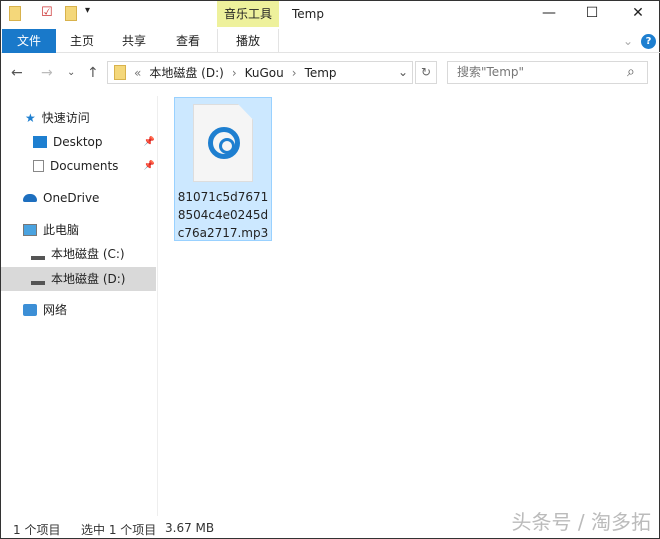 The image size is (660, 539). I want to click on sidebar-item-desktop: Desktop 📌, so click(94, 142).